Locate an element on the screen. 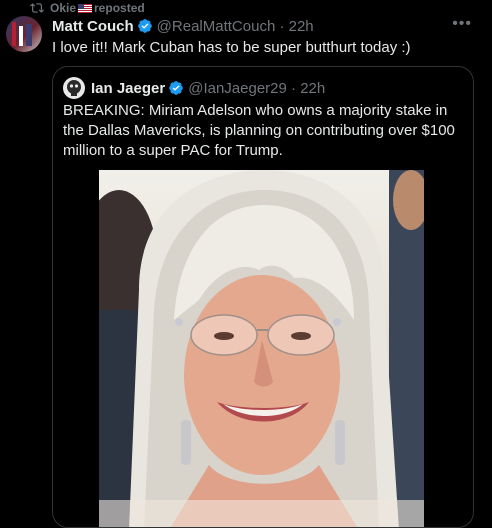 This screenshot has width=492, height=528. repost-icon is located at coordinates (37, 8).